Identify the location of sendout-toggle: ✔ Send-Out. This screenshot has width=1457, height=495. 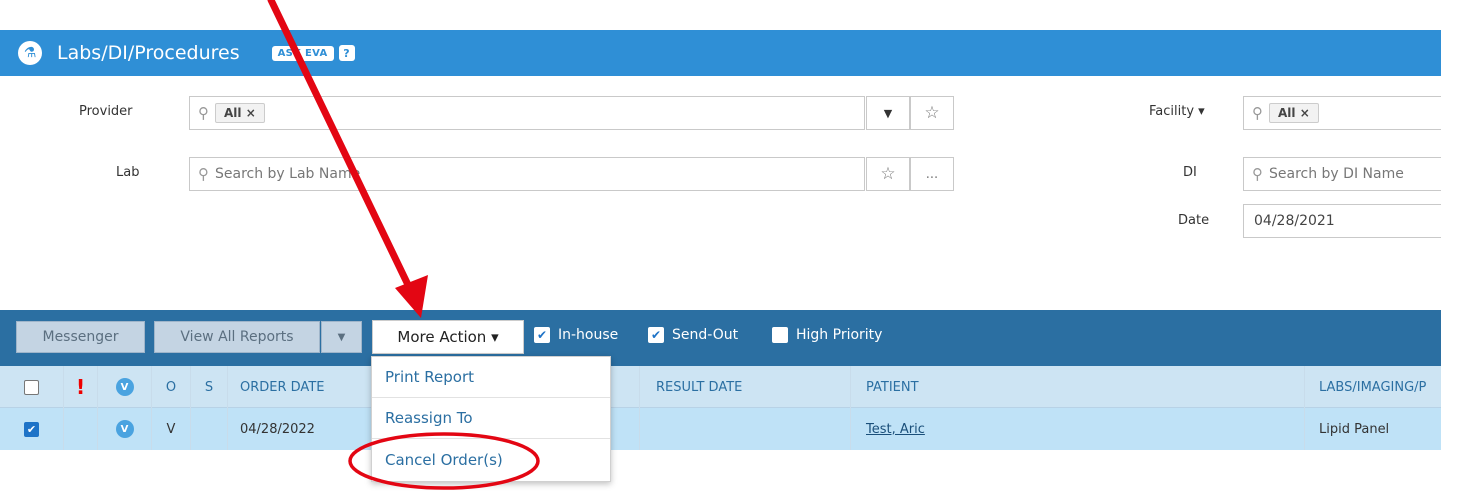
(693, 335).